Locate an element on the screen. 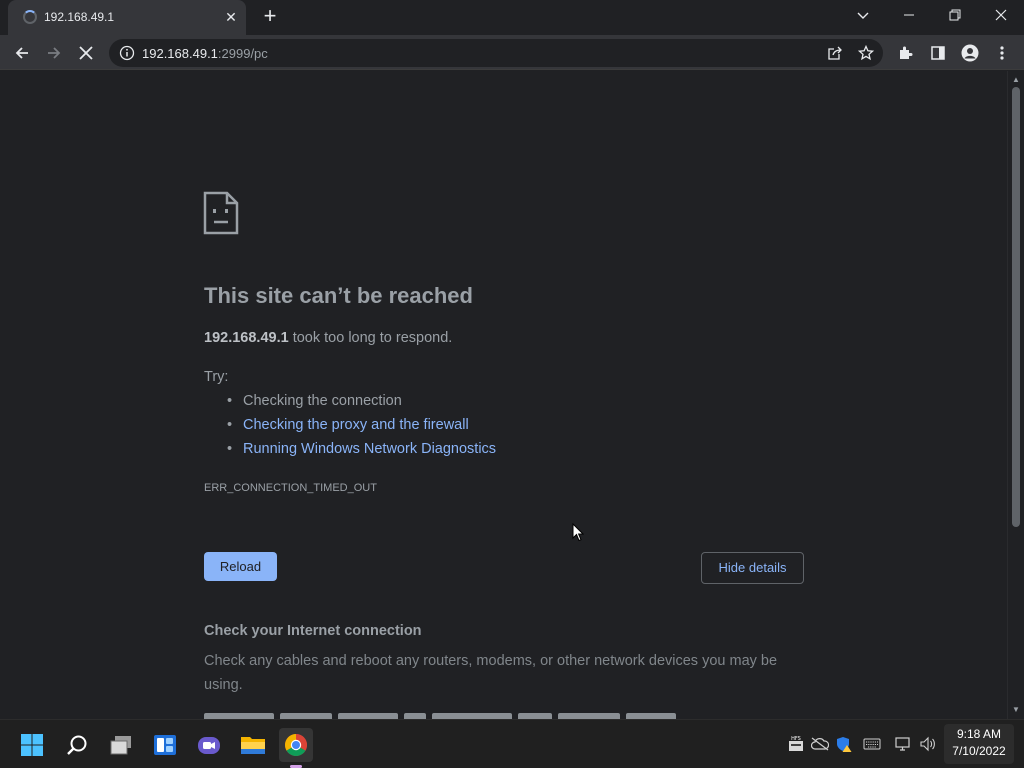  suggestion-item: Checking the proxy and the firewall is located at coordinates (361, 429).